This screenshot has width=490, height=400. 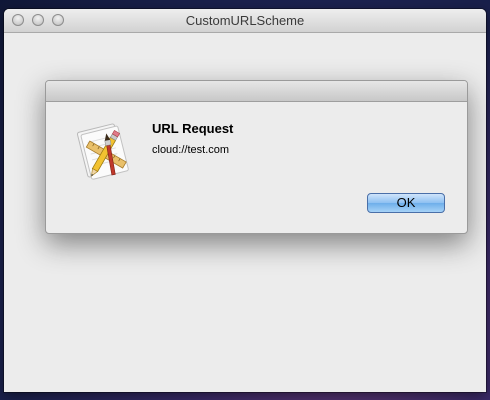 I want to click on window-title: CustomURLScheme, so click(x=245, y=20).